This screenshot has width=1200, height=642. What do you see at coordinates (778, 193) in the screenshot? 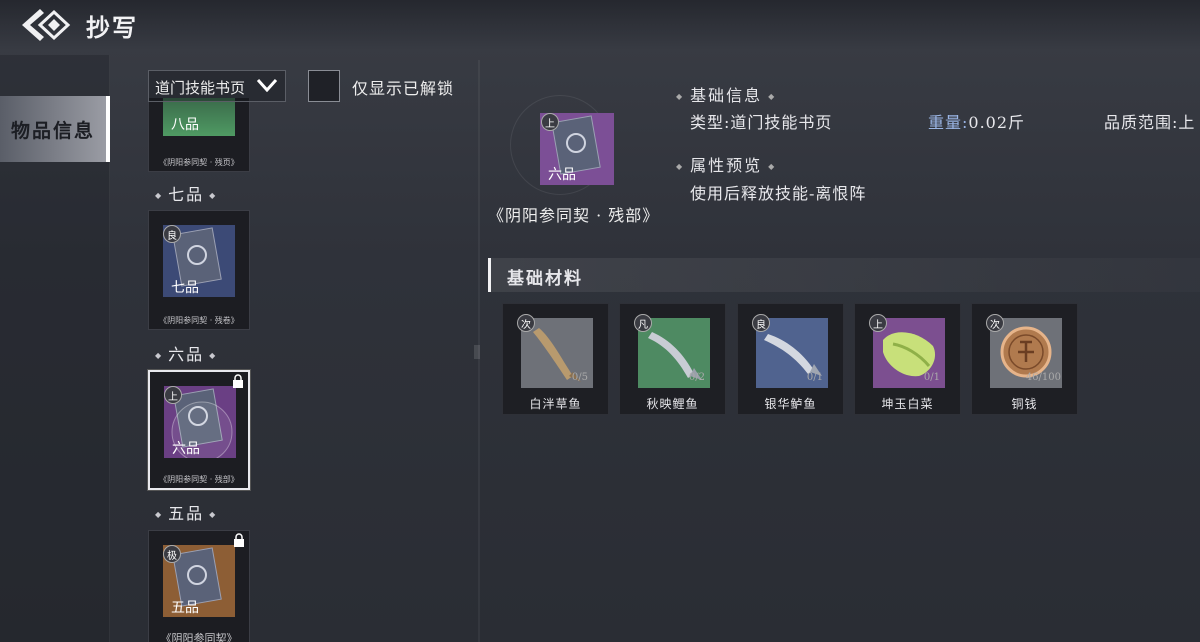
I see `attr-preview-text: 使用后释放技能-离恨阵` at bounding box center [778, 193].